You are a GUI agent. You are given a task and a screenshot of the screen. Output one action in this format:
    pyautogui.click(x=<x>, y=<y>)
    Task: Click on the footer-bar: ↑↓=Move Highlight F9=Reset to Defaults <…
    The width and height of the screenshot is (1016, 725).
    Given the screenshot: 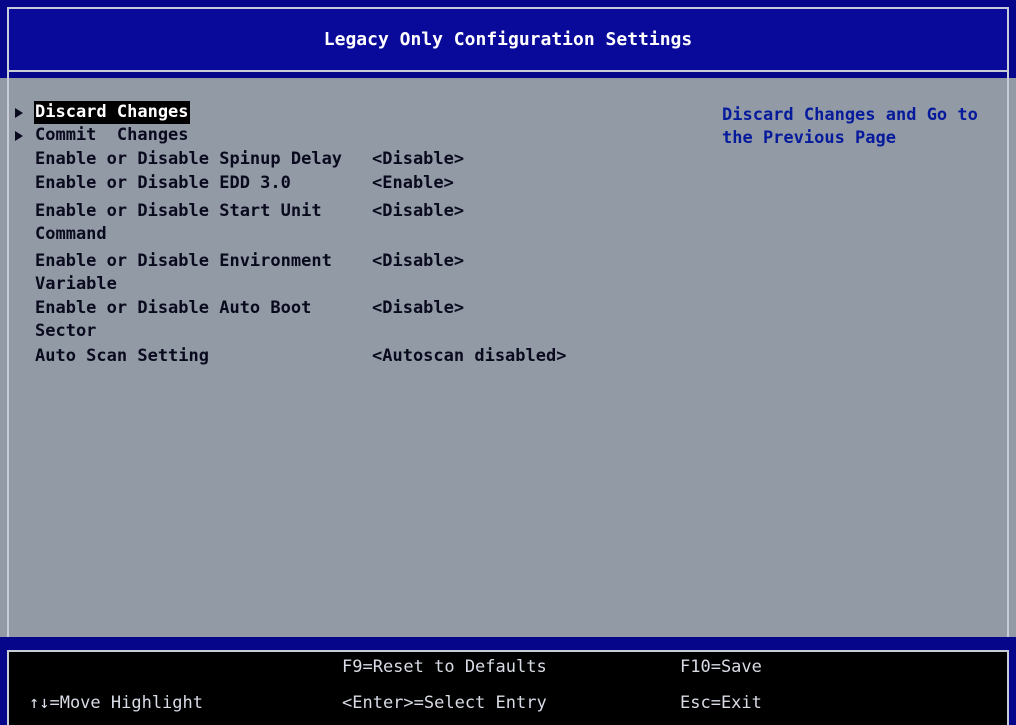 What is the action you would take?
    pyautogui.click(x=508, y=681)
    